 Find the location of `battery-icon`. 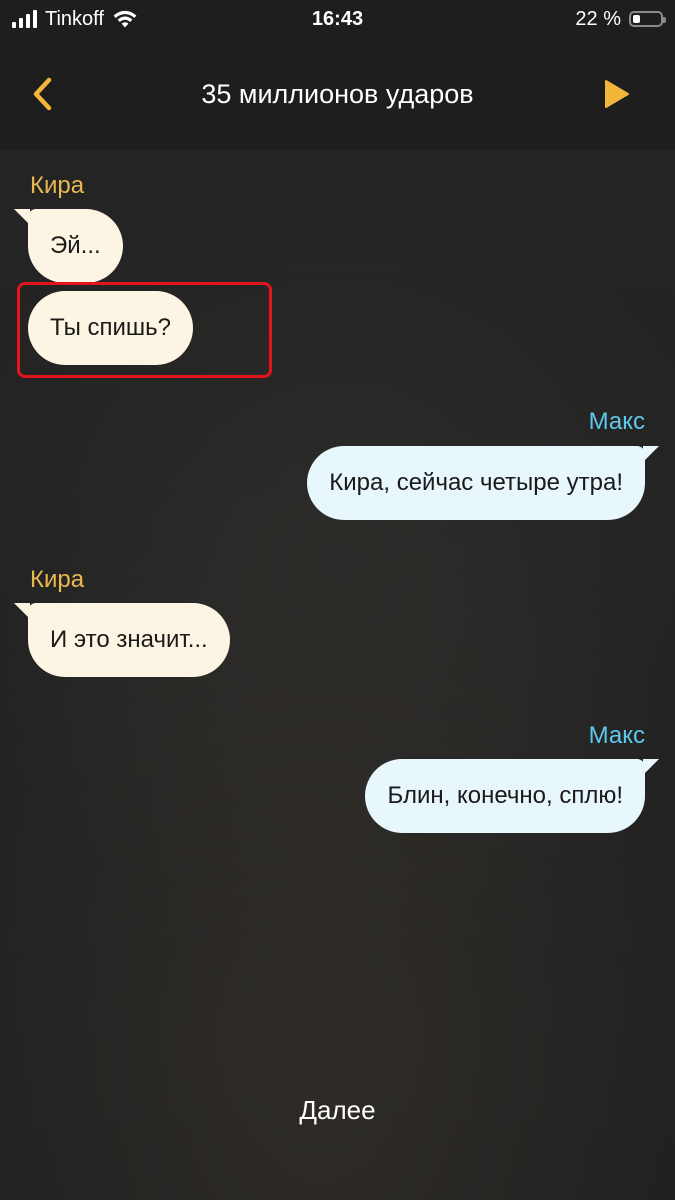

battery-icon is located at coordinates (647, 19).